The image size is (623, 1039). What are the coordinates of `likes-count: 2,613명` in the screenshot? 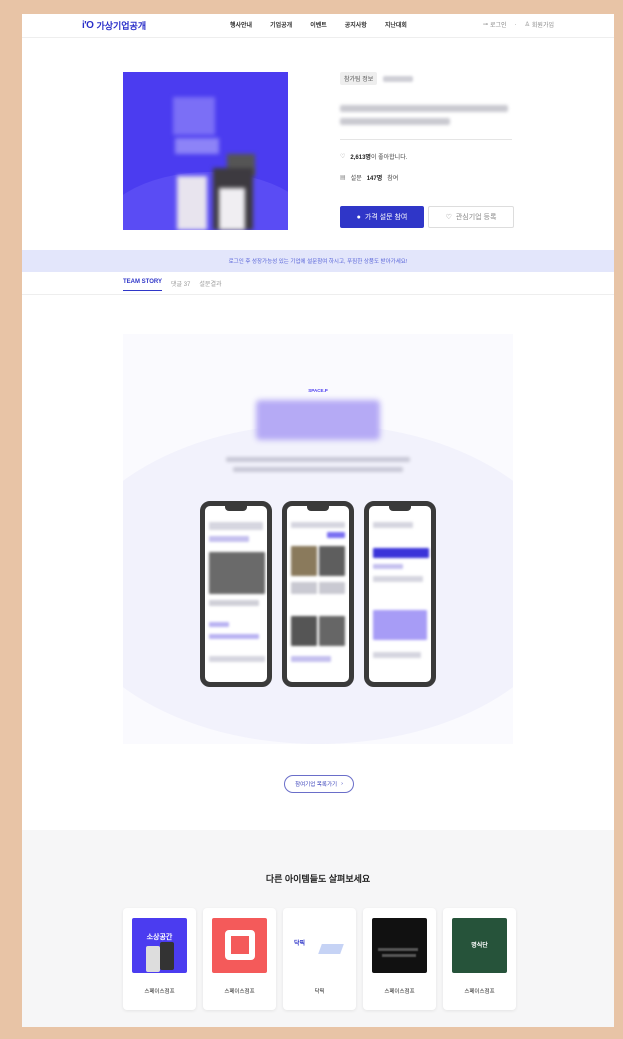 It's located at (360, 158).